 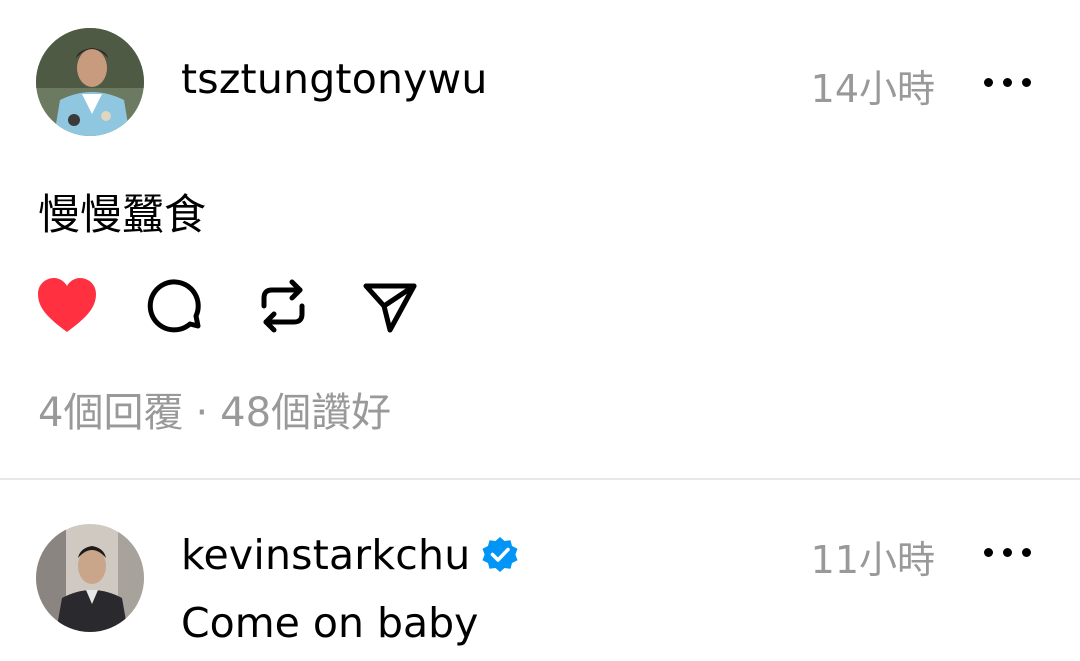 I want to click on send-icon, so click(x=390, y=308).